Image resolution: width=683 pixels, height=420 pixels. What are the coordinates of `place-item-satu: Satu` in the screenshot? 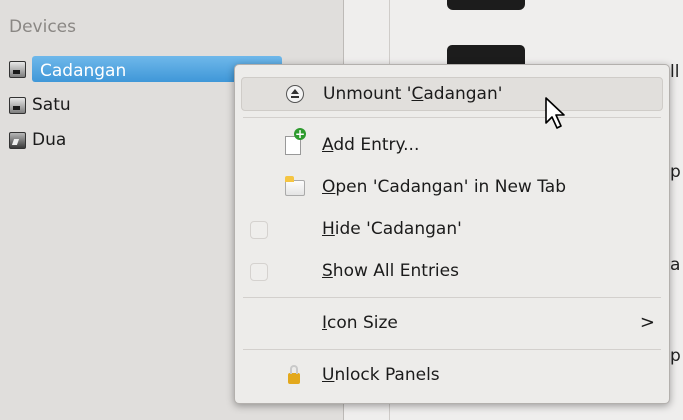 It's located at (40, 105).